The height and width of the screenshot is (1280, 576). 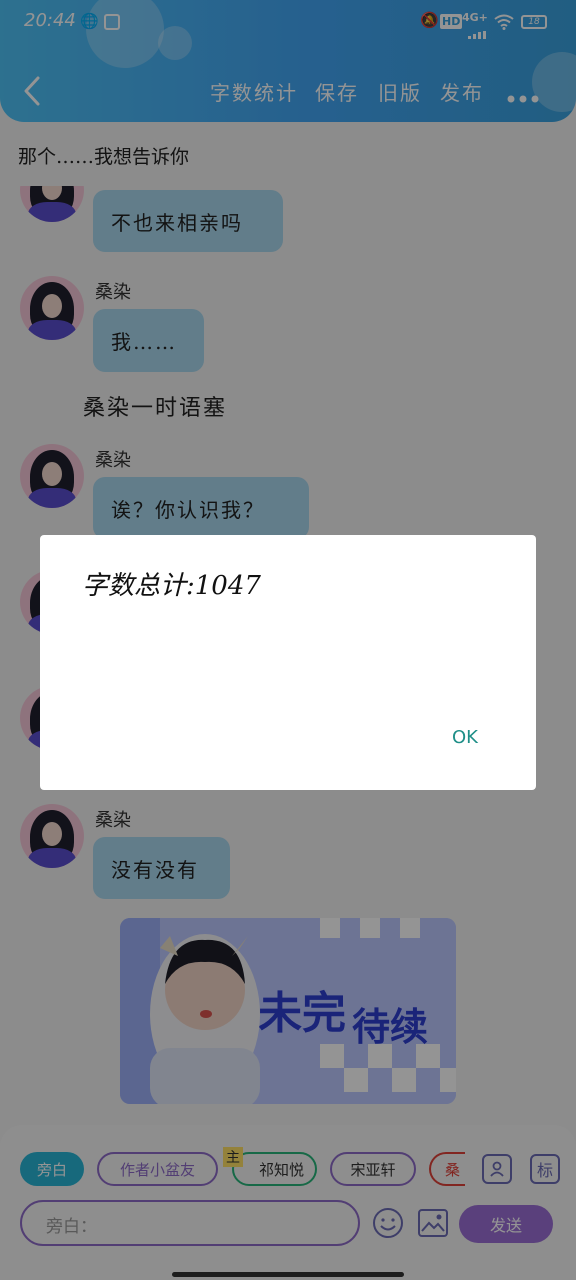 What do you see at coordinates (465, 737) in the screenshot?
I see `ok-button: OK` at bounding box center [465, 737].